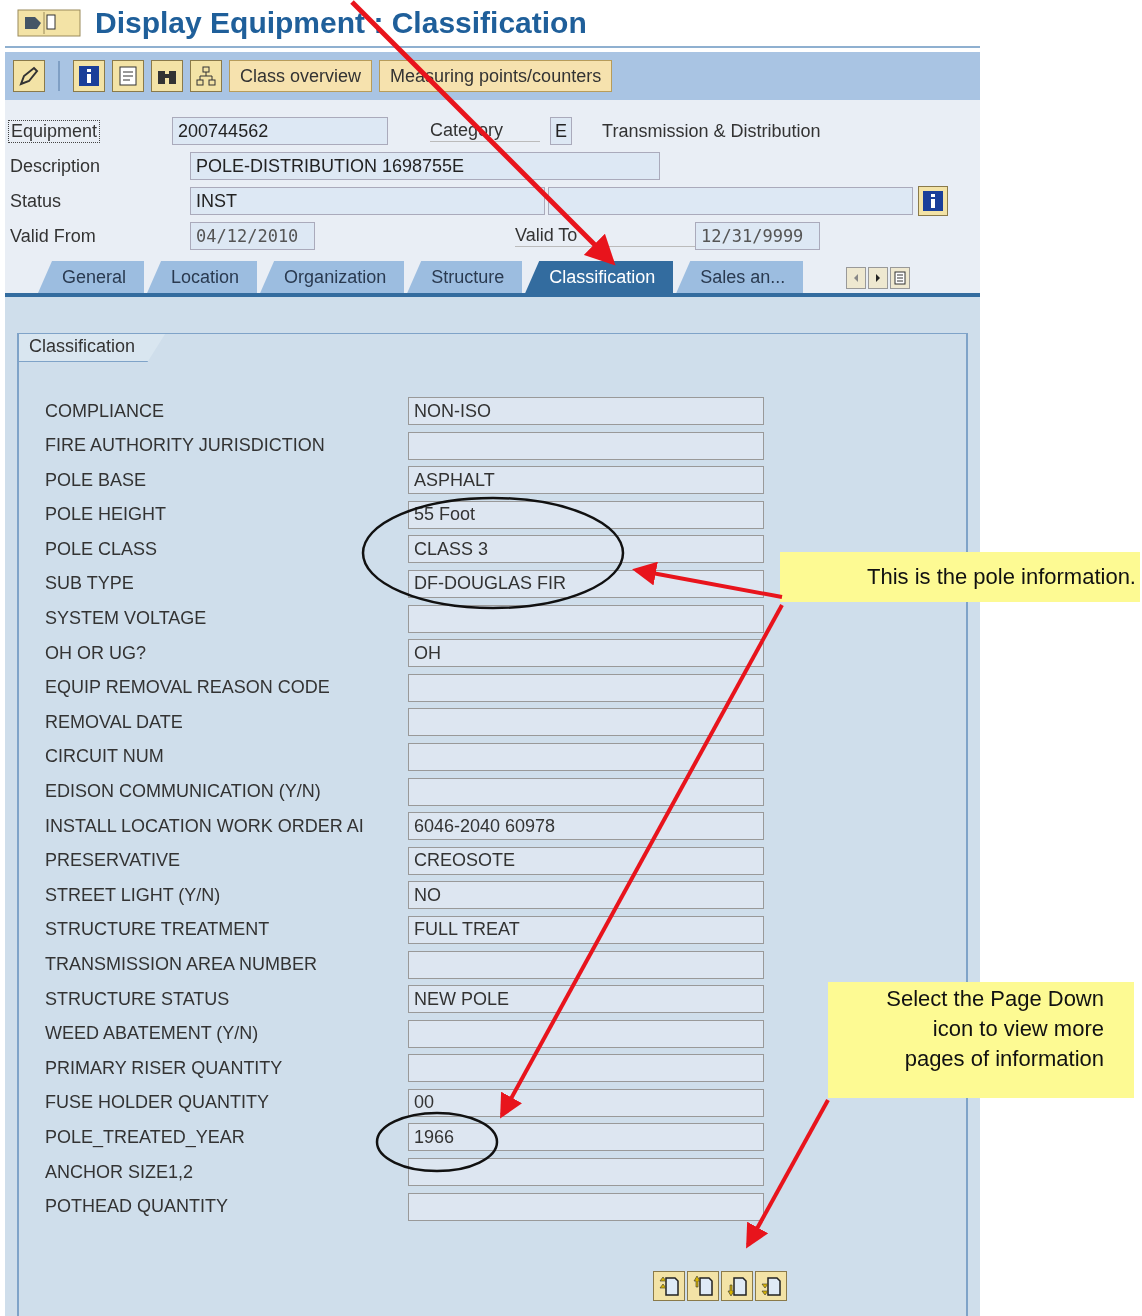 This screenshot has height=1316, width=1142. Describe the element at coordinates (737, 1285) in the screenshot. I see `page-down-icon` at that location.